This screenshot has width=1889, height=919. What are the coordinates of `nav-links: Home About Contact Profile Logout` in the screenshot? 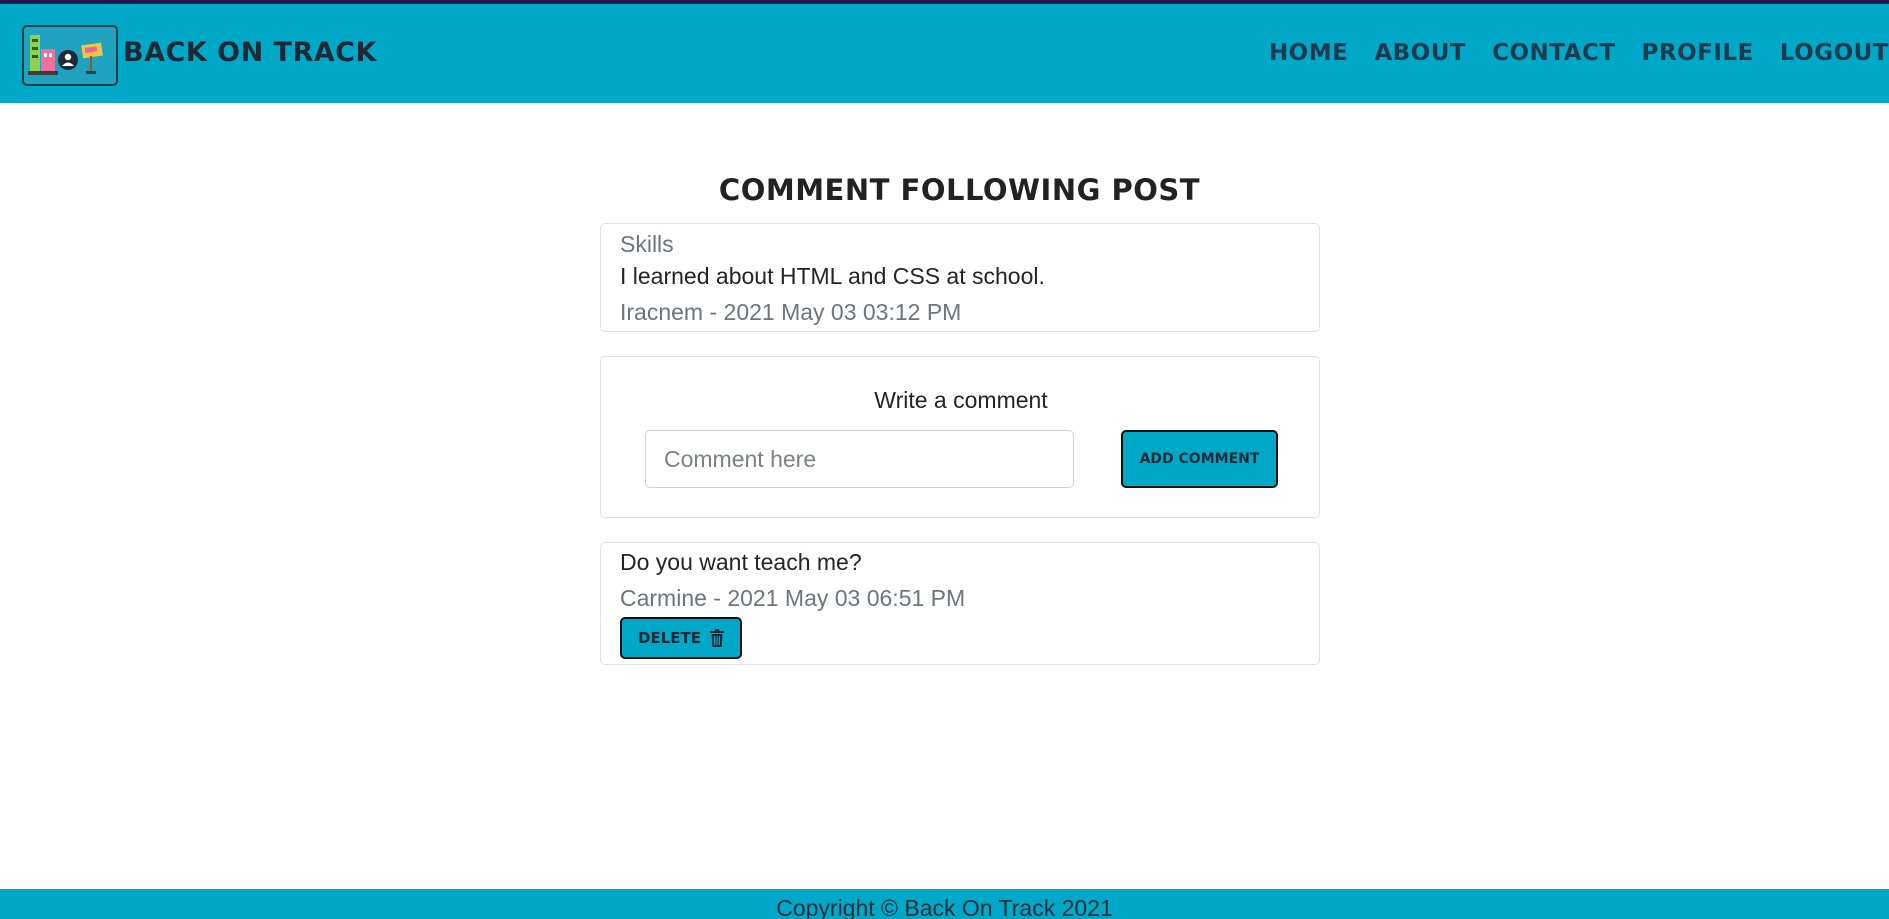 It's located at (1579, 53).